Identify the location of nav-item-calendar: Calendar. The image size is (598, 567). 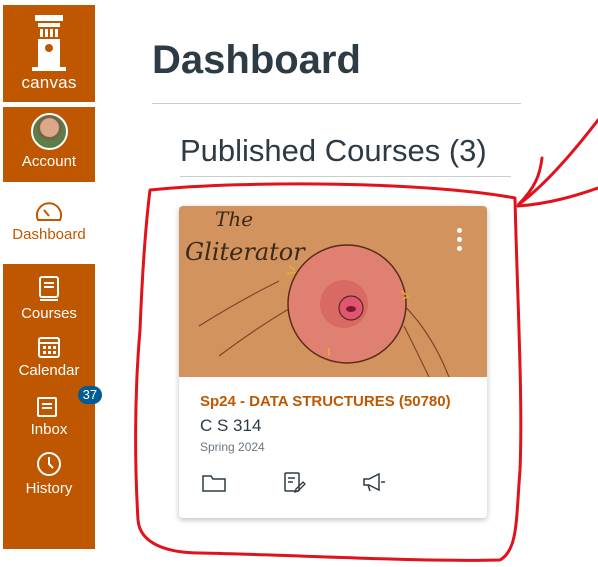
(49, 357).